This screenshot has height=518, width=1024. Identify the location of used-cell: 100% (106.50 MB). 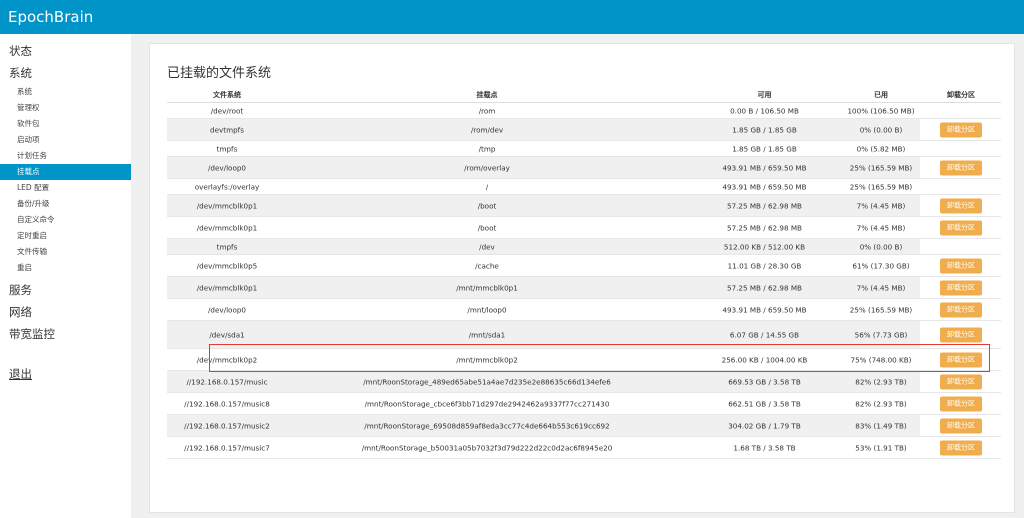
(881, 110).